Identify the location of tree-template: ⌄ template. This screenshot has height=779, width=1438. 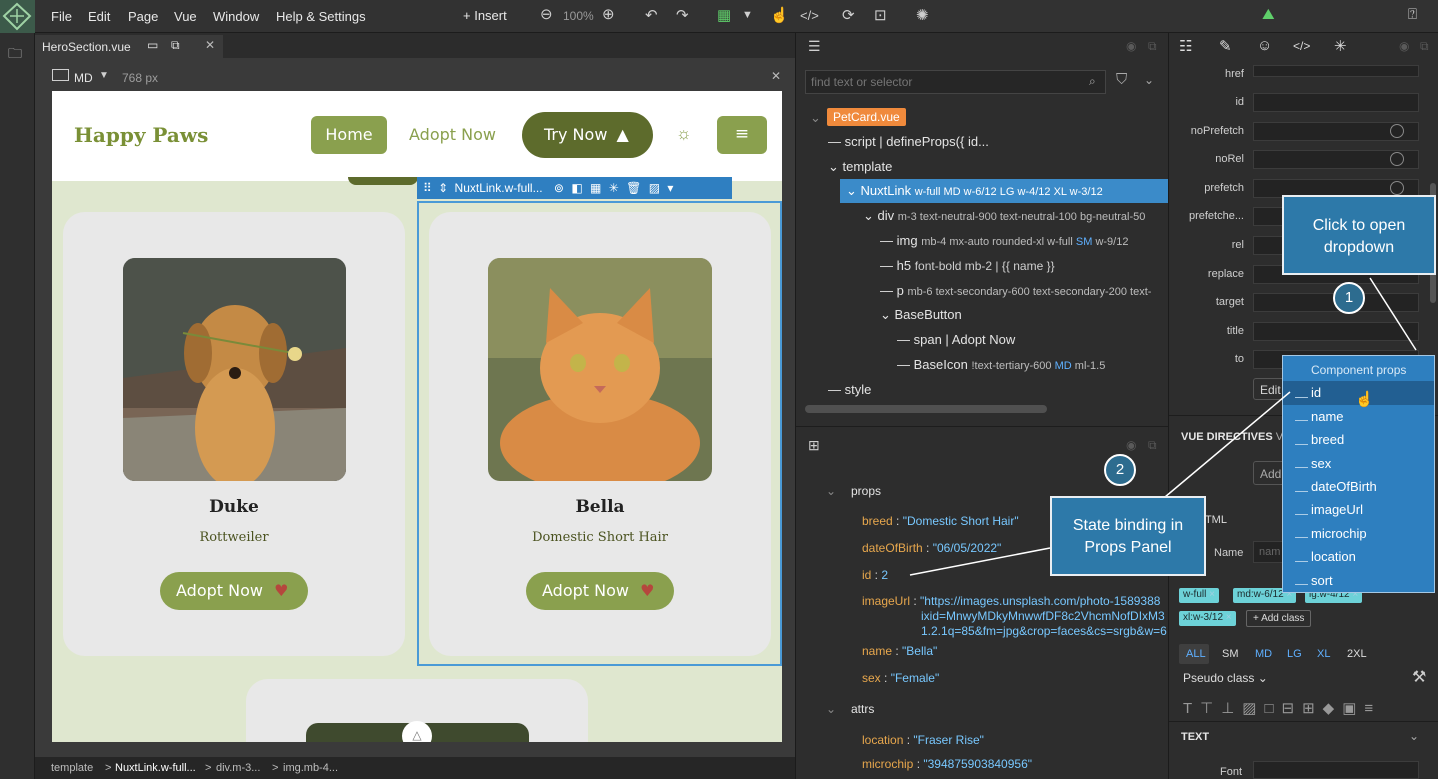
(860, 167).